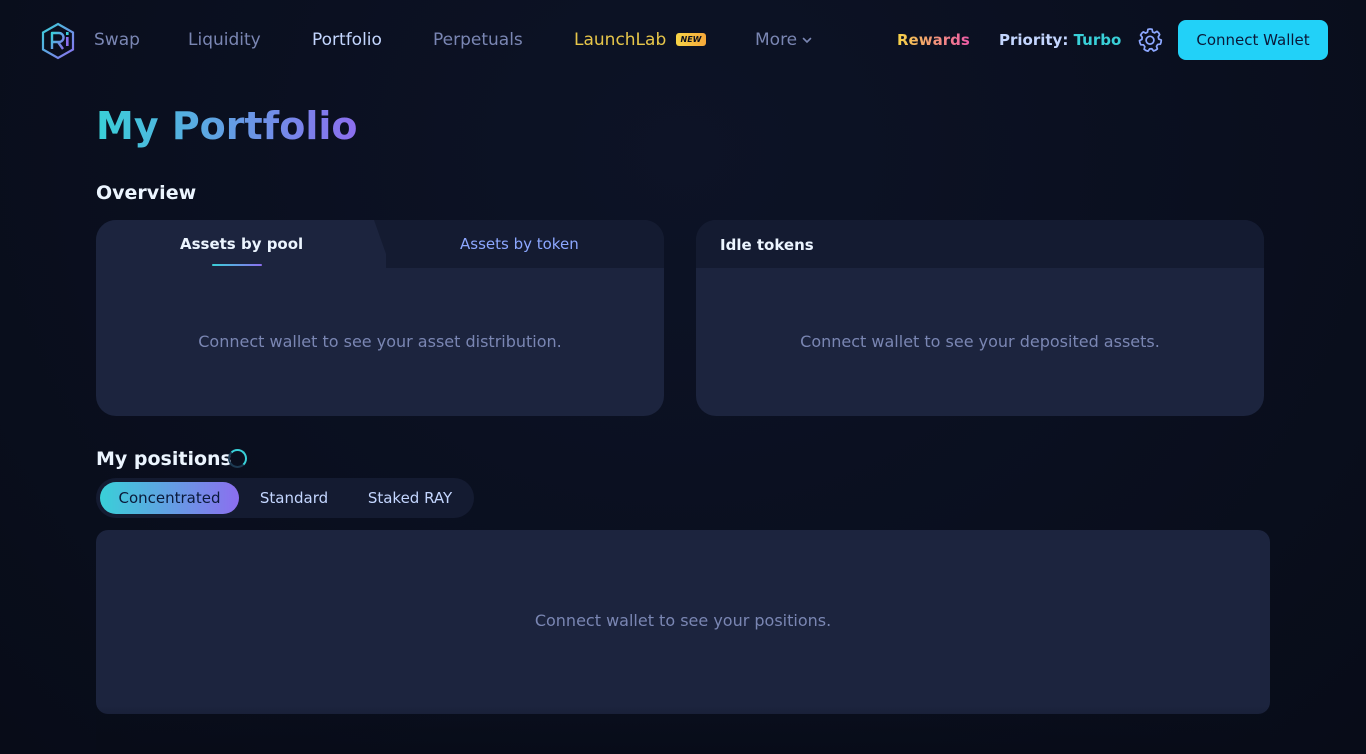  Describe the element at coordinates (1253, 40) in the screenshot. I see `connect-wallet-button: Connect Wallet` at that location.